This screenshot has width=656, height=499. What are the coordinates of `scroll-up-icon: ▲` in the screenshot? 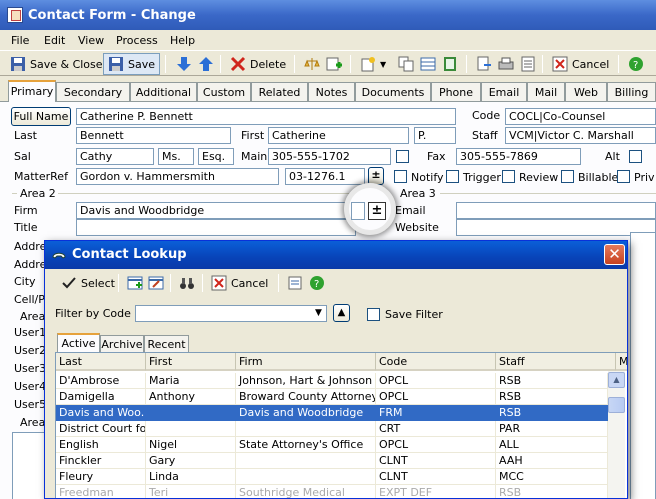 It's located at (616, 380).